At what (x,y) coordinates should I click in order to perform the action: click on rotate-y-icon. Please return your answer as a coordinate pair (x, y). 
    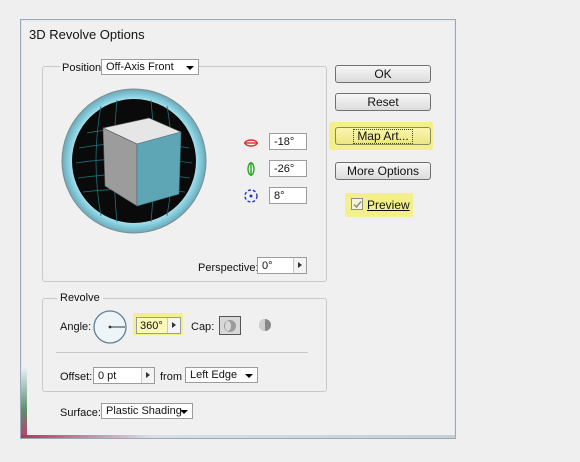
    Looking at the image, I should click on (251, 169).